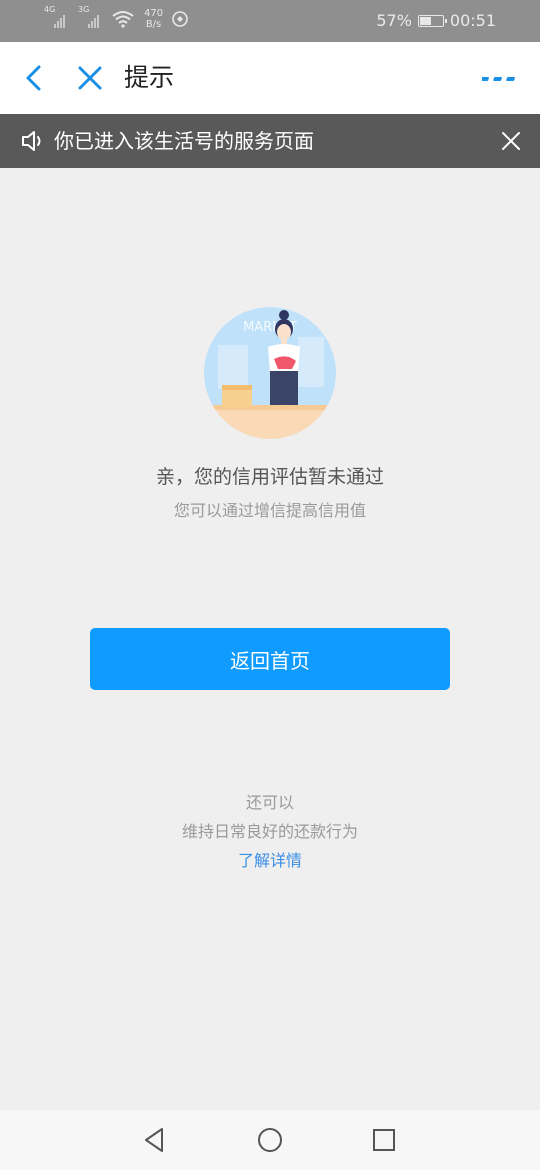  I want to click on status-right: 57% 00:51, so click(436, 20).